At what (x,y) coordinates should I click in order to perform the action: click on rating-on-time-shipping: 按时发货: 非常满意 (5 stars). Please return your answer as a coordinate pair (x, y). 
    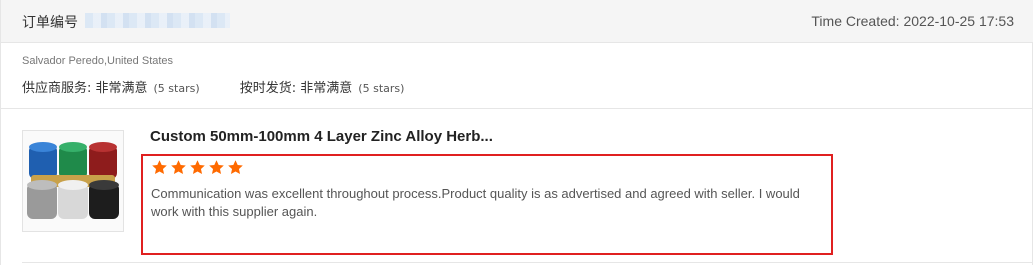
    Looking at the image, I should click on (322, 86).